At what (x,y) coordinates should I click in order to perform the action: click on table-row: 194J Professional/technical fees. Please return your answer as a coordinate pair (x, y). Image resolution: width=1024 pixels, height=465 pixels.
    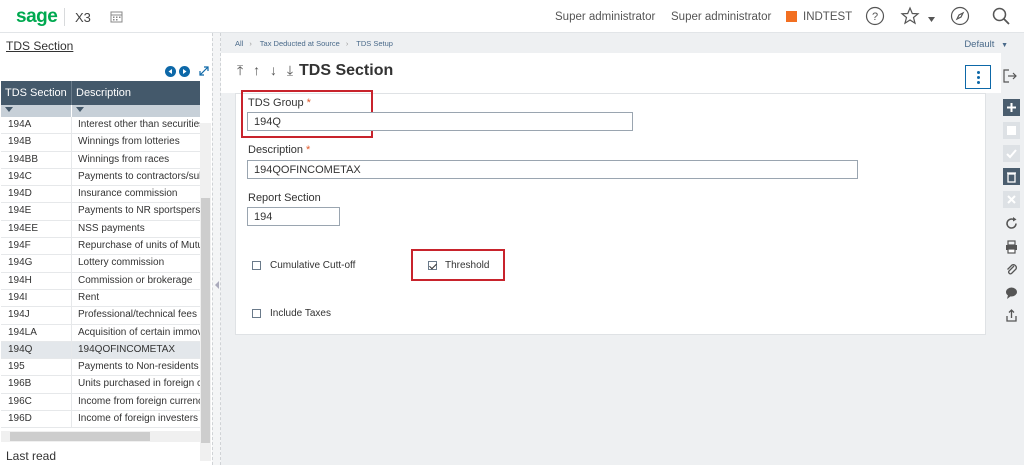
    Looking at the image, I should click on (100, 316).